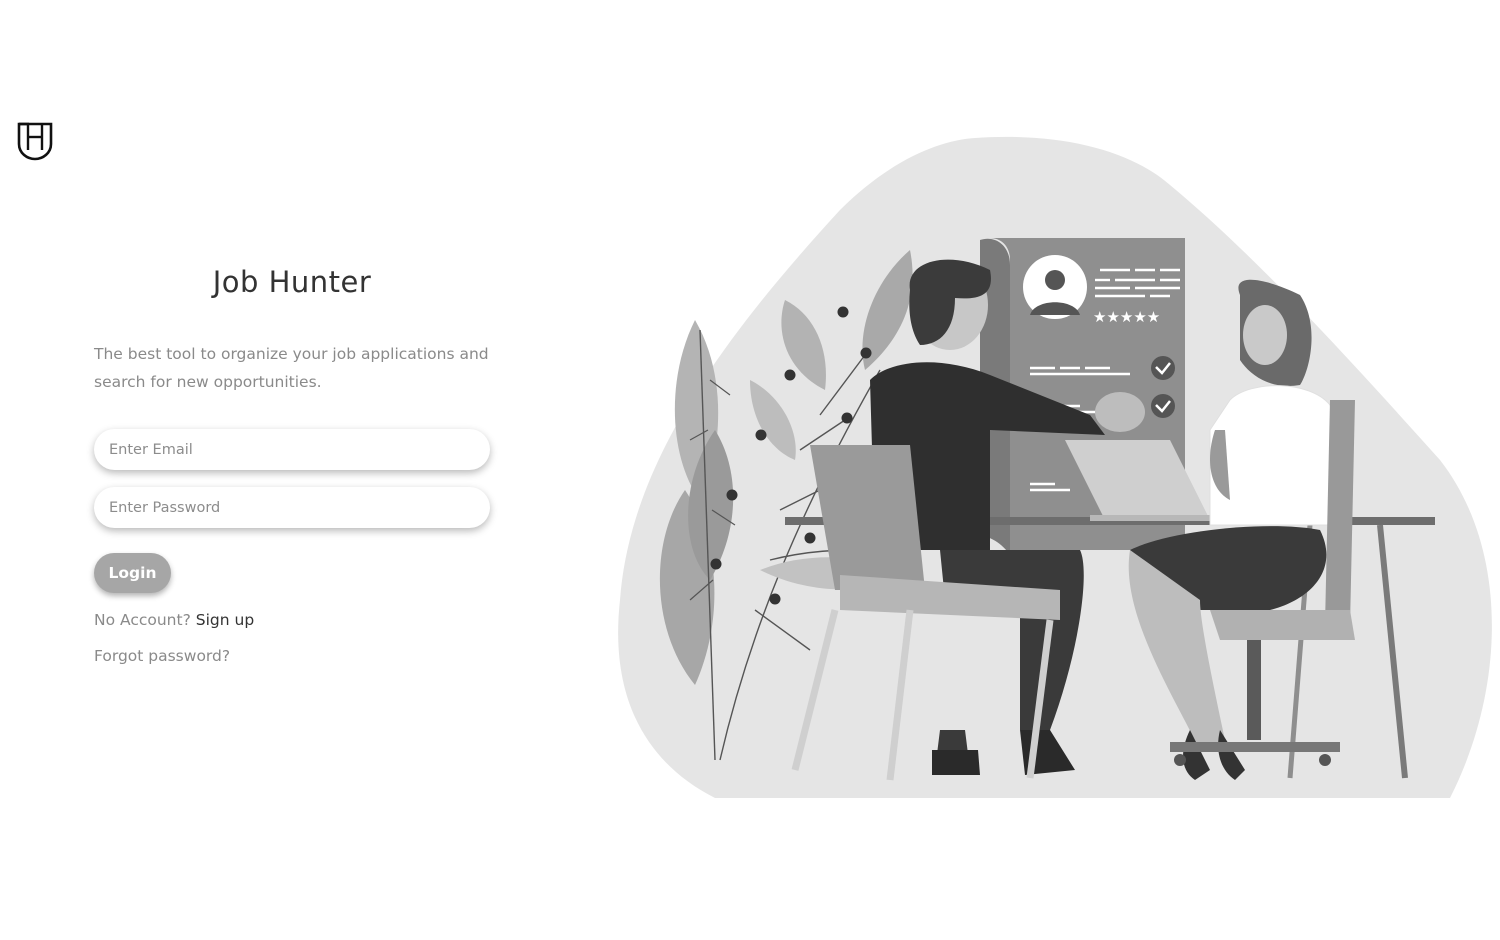 The height and width of the screenshot is (940, 1500). What do you see at coordinates (292, 507) in the screenshot?
I see `password-field` at bounding box center [292, 507].